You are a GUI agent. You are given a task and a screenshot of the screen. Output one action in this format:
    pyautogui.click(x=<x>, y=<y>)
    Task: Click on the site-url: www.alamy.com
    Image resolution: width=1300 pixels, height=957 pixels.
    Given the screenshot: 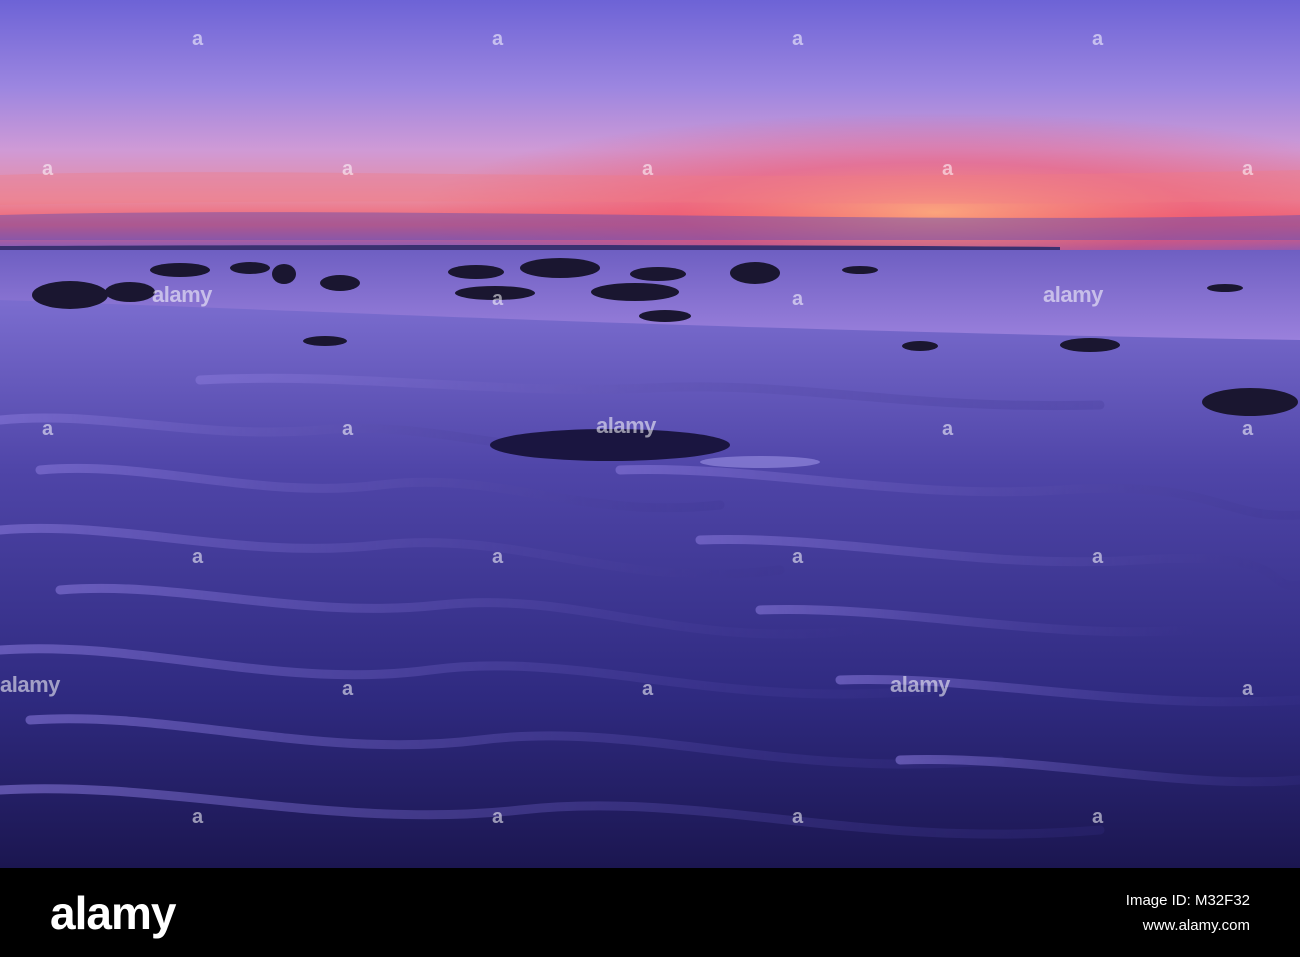 What is the action you would take?
    pyautogui.click(x=1196, y=925)
    